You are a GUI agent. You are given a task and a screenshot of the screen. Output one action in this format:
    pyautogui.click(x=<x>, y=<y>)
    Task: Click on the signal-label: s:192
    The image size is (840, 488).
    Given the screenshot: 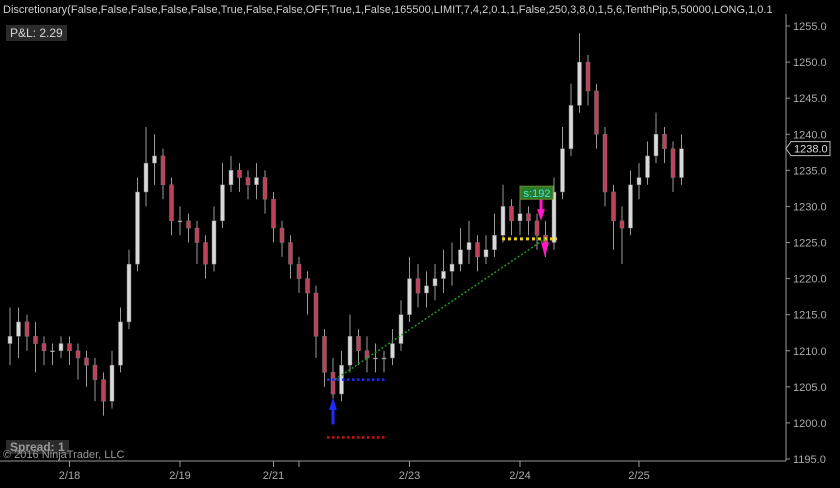 What is the action you would take?
    pyautogui.click(x=537, y=194)
    